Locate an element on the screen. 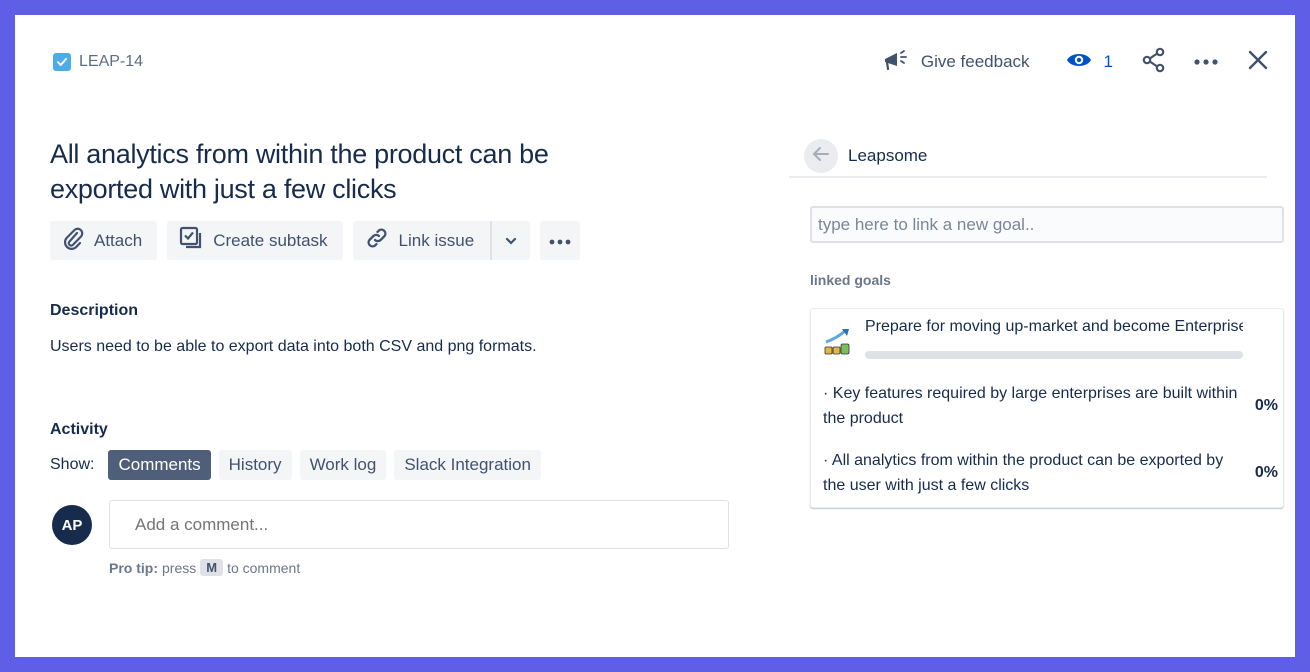 Image resolution: width=1310 pixels, height=672 pixels. shortcut-key: M is located at coordinates (212, 567).